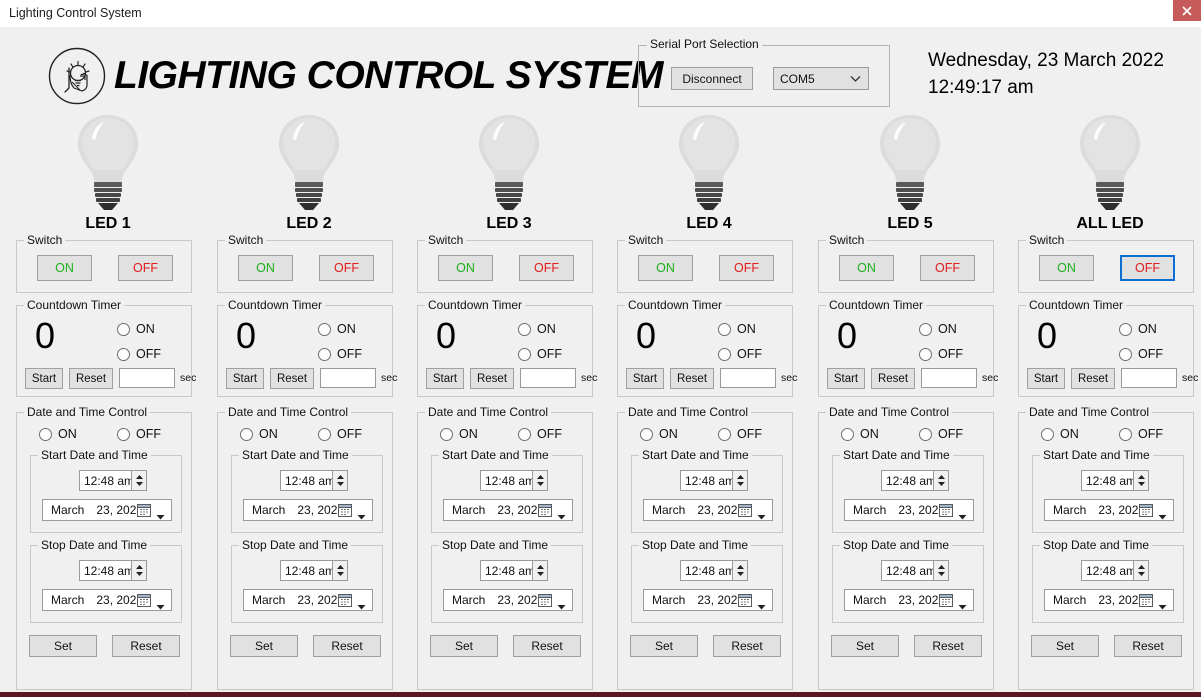  I want to click on stop-date-picker-2: March 23, 2022, so click(308, 600).